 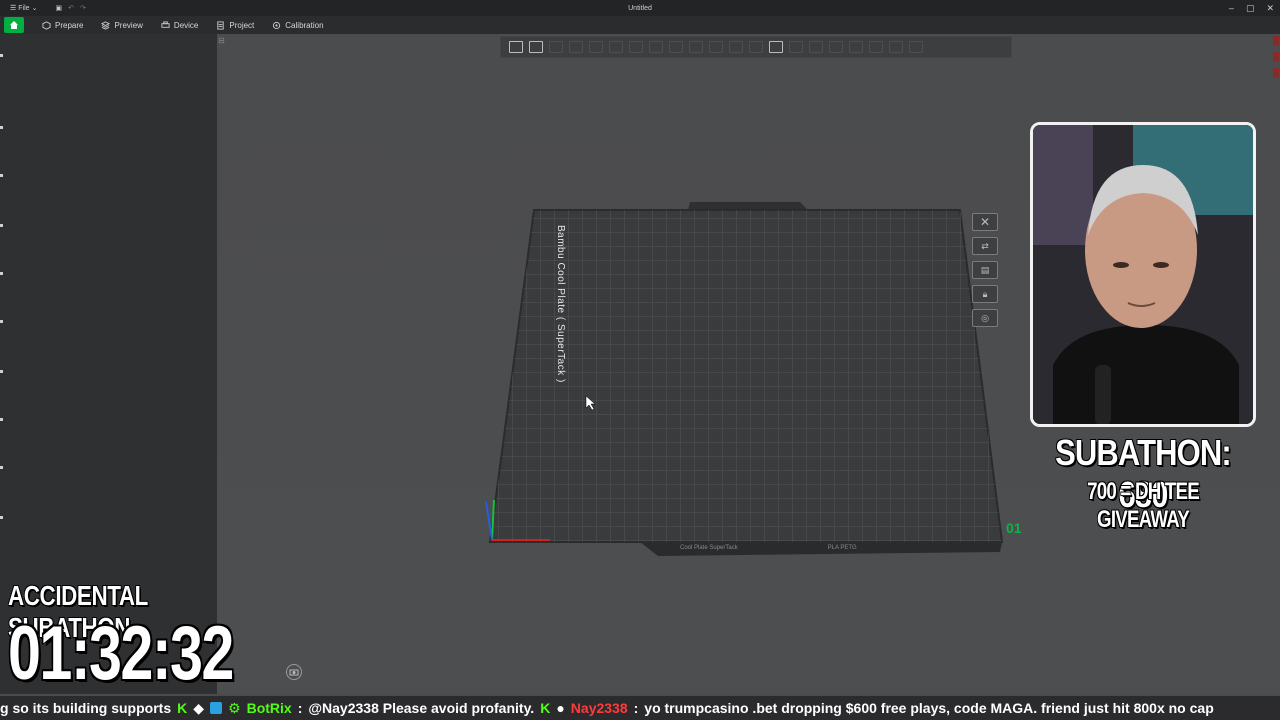 I want to click on tab-device: Device, so click(x=179, y=25).